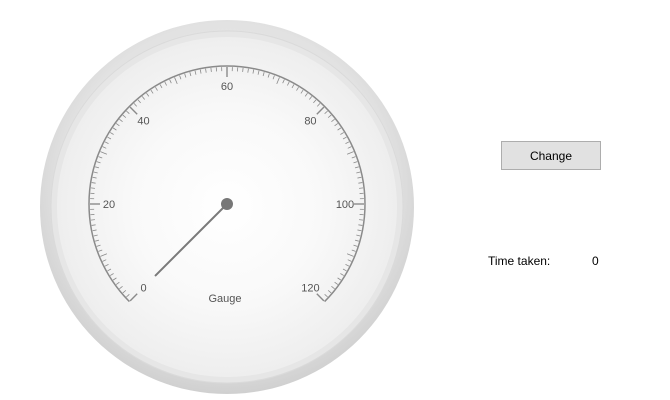 This screenshot has width=670, height=400. I want to click on gauge-tick-label: 80, so click(310, 122).